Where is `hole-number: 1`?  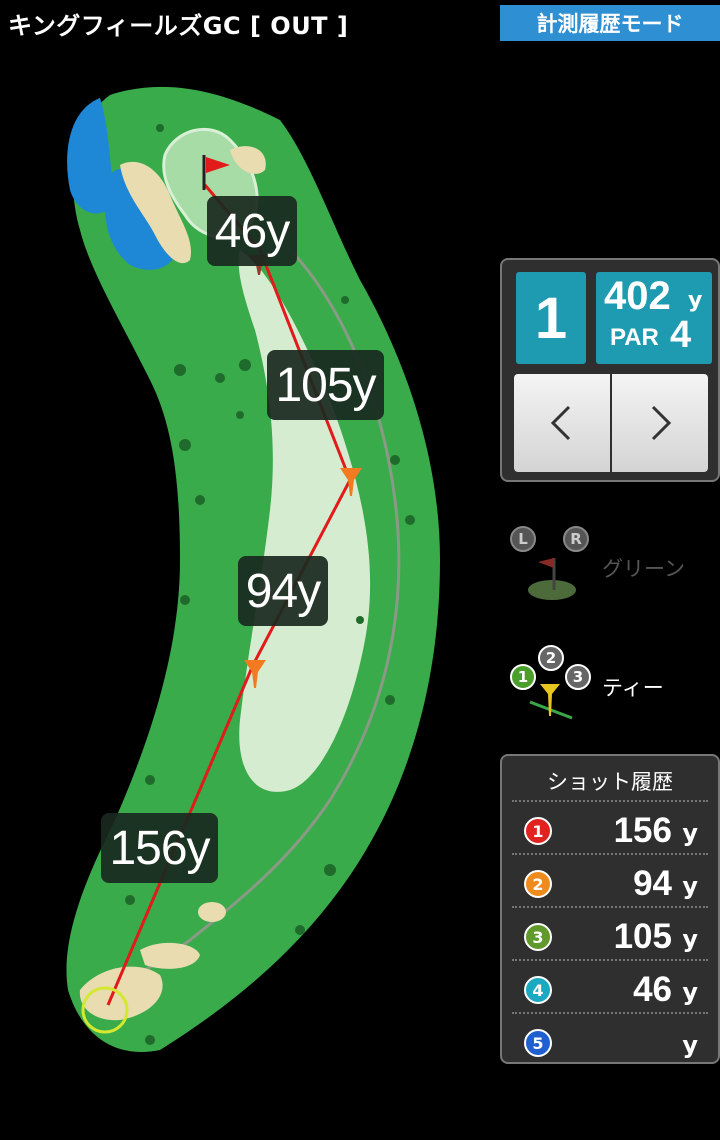
hole-number: 1 is located at coordinates (551, 318).